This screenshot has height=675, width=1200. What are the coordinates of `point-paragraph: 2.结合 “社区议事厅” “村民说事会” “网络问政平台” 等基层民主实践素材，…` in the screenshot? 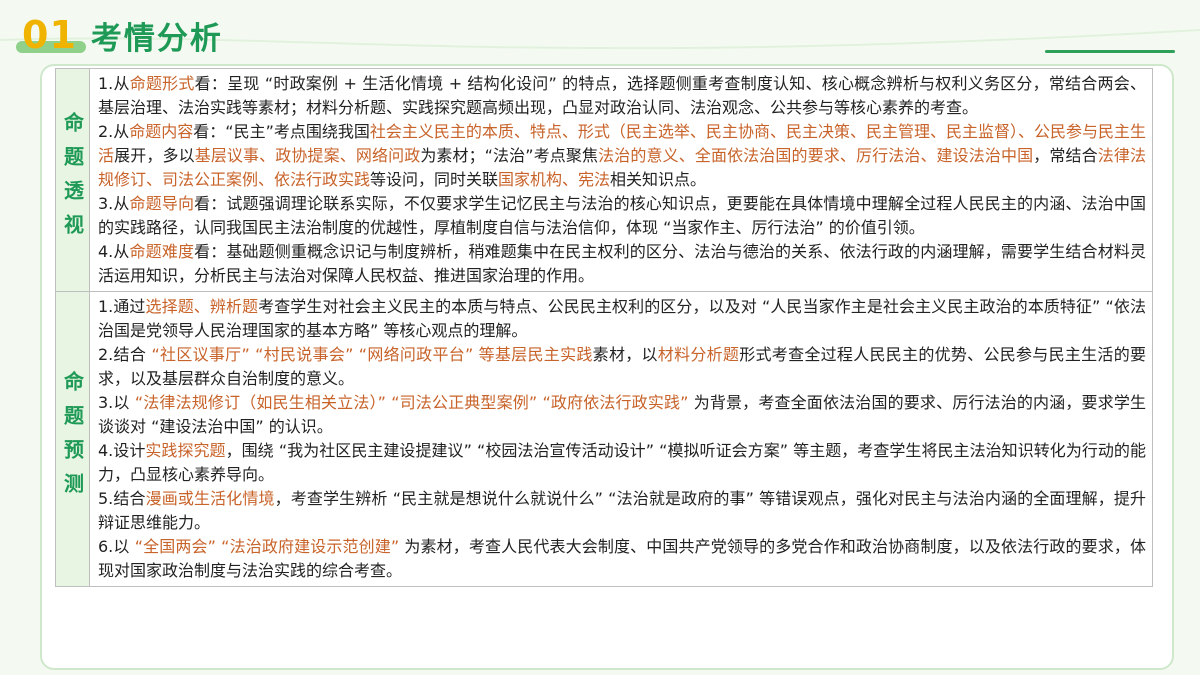 It's located at (622, 367).